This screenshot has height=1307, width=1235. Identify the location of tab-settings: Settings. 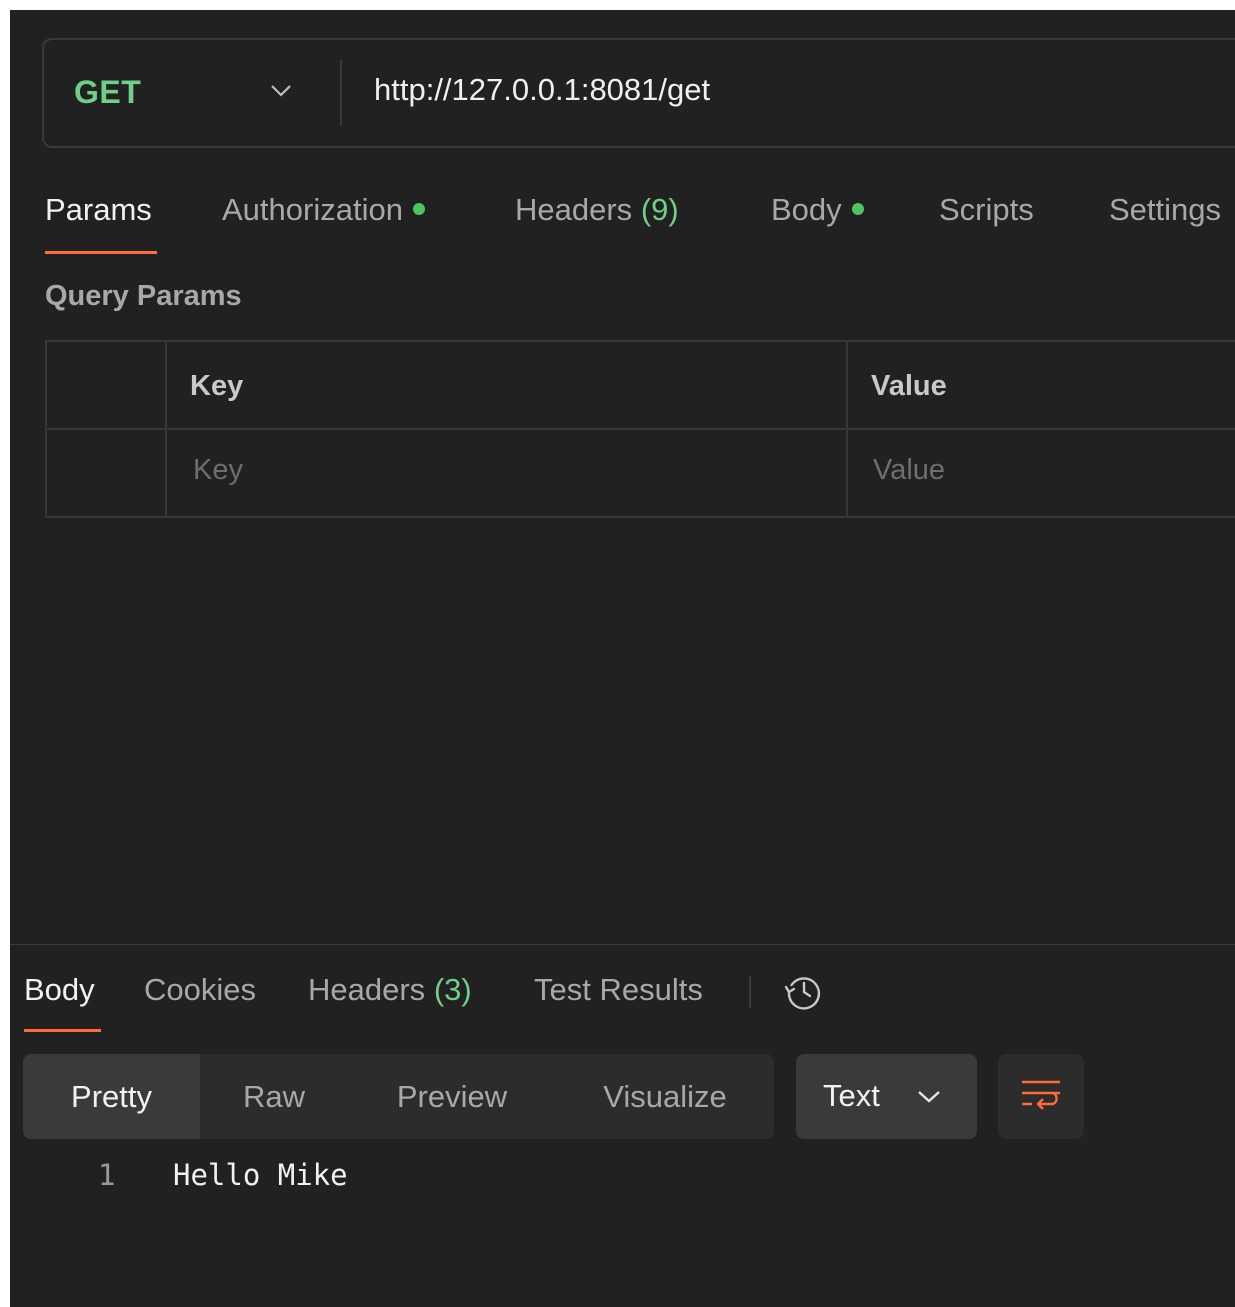
(1165, 210).